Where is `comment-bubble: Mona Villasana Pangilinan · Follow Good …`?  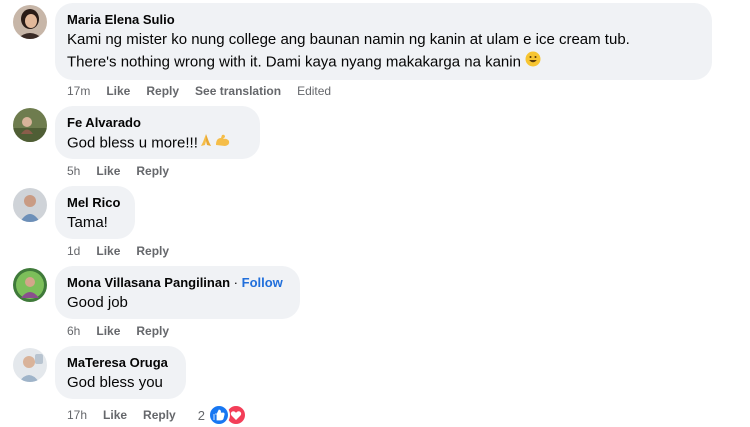
comment-bubble: Mona Villasana Pangilinan · Follow Good … is located at coordinates (177, 292).